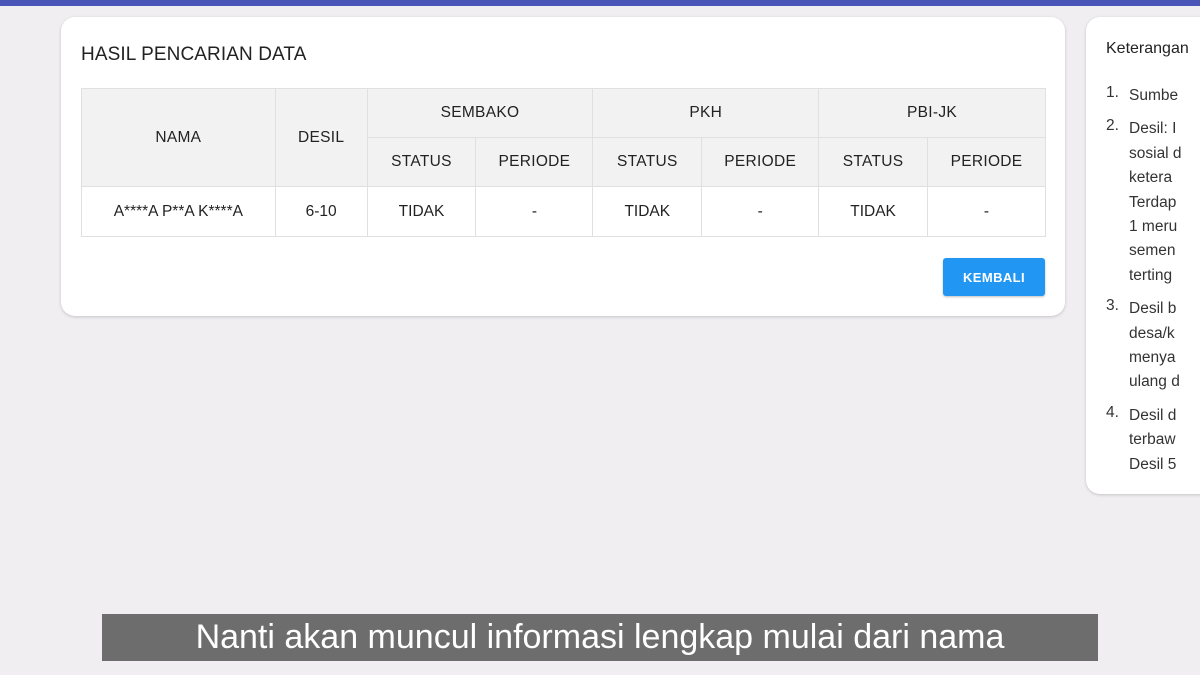 The height and width of the screenshot is (675, 1200). Describe the element at coordinates (600, 3) in the screenshot. I see `top-bar` at that location.